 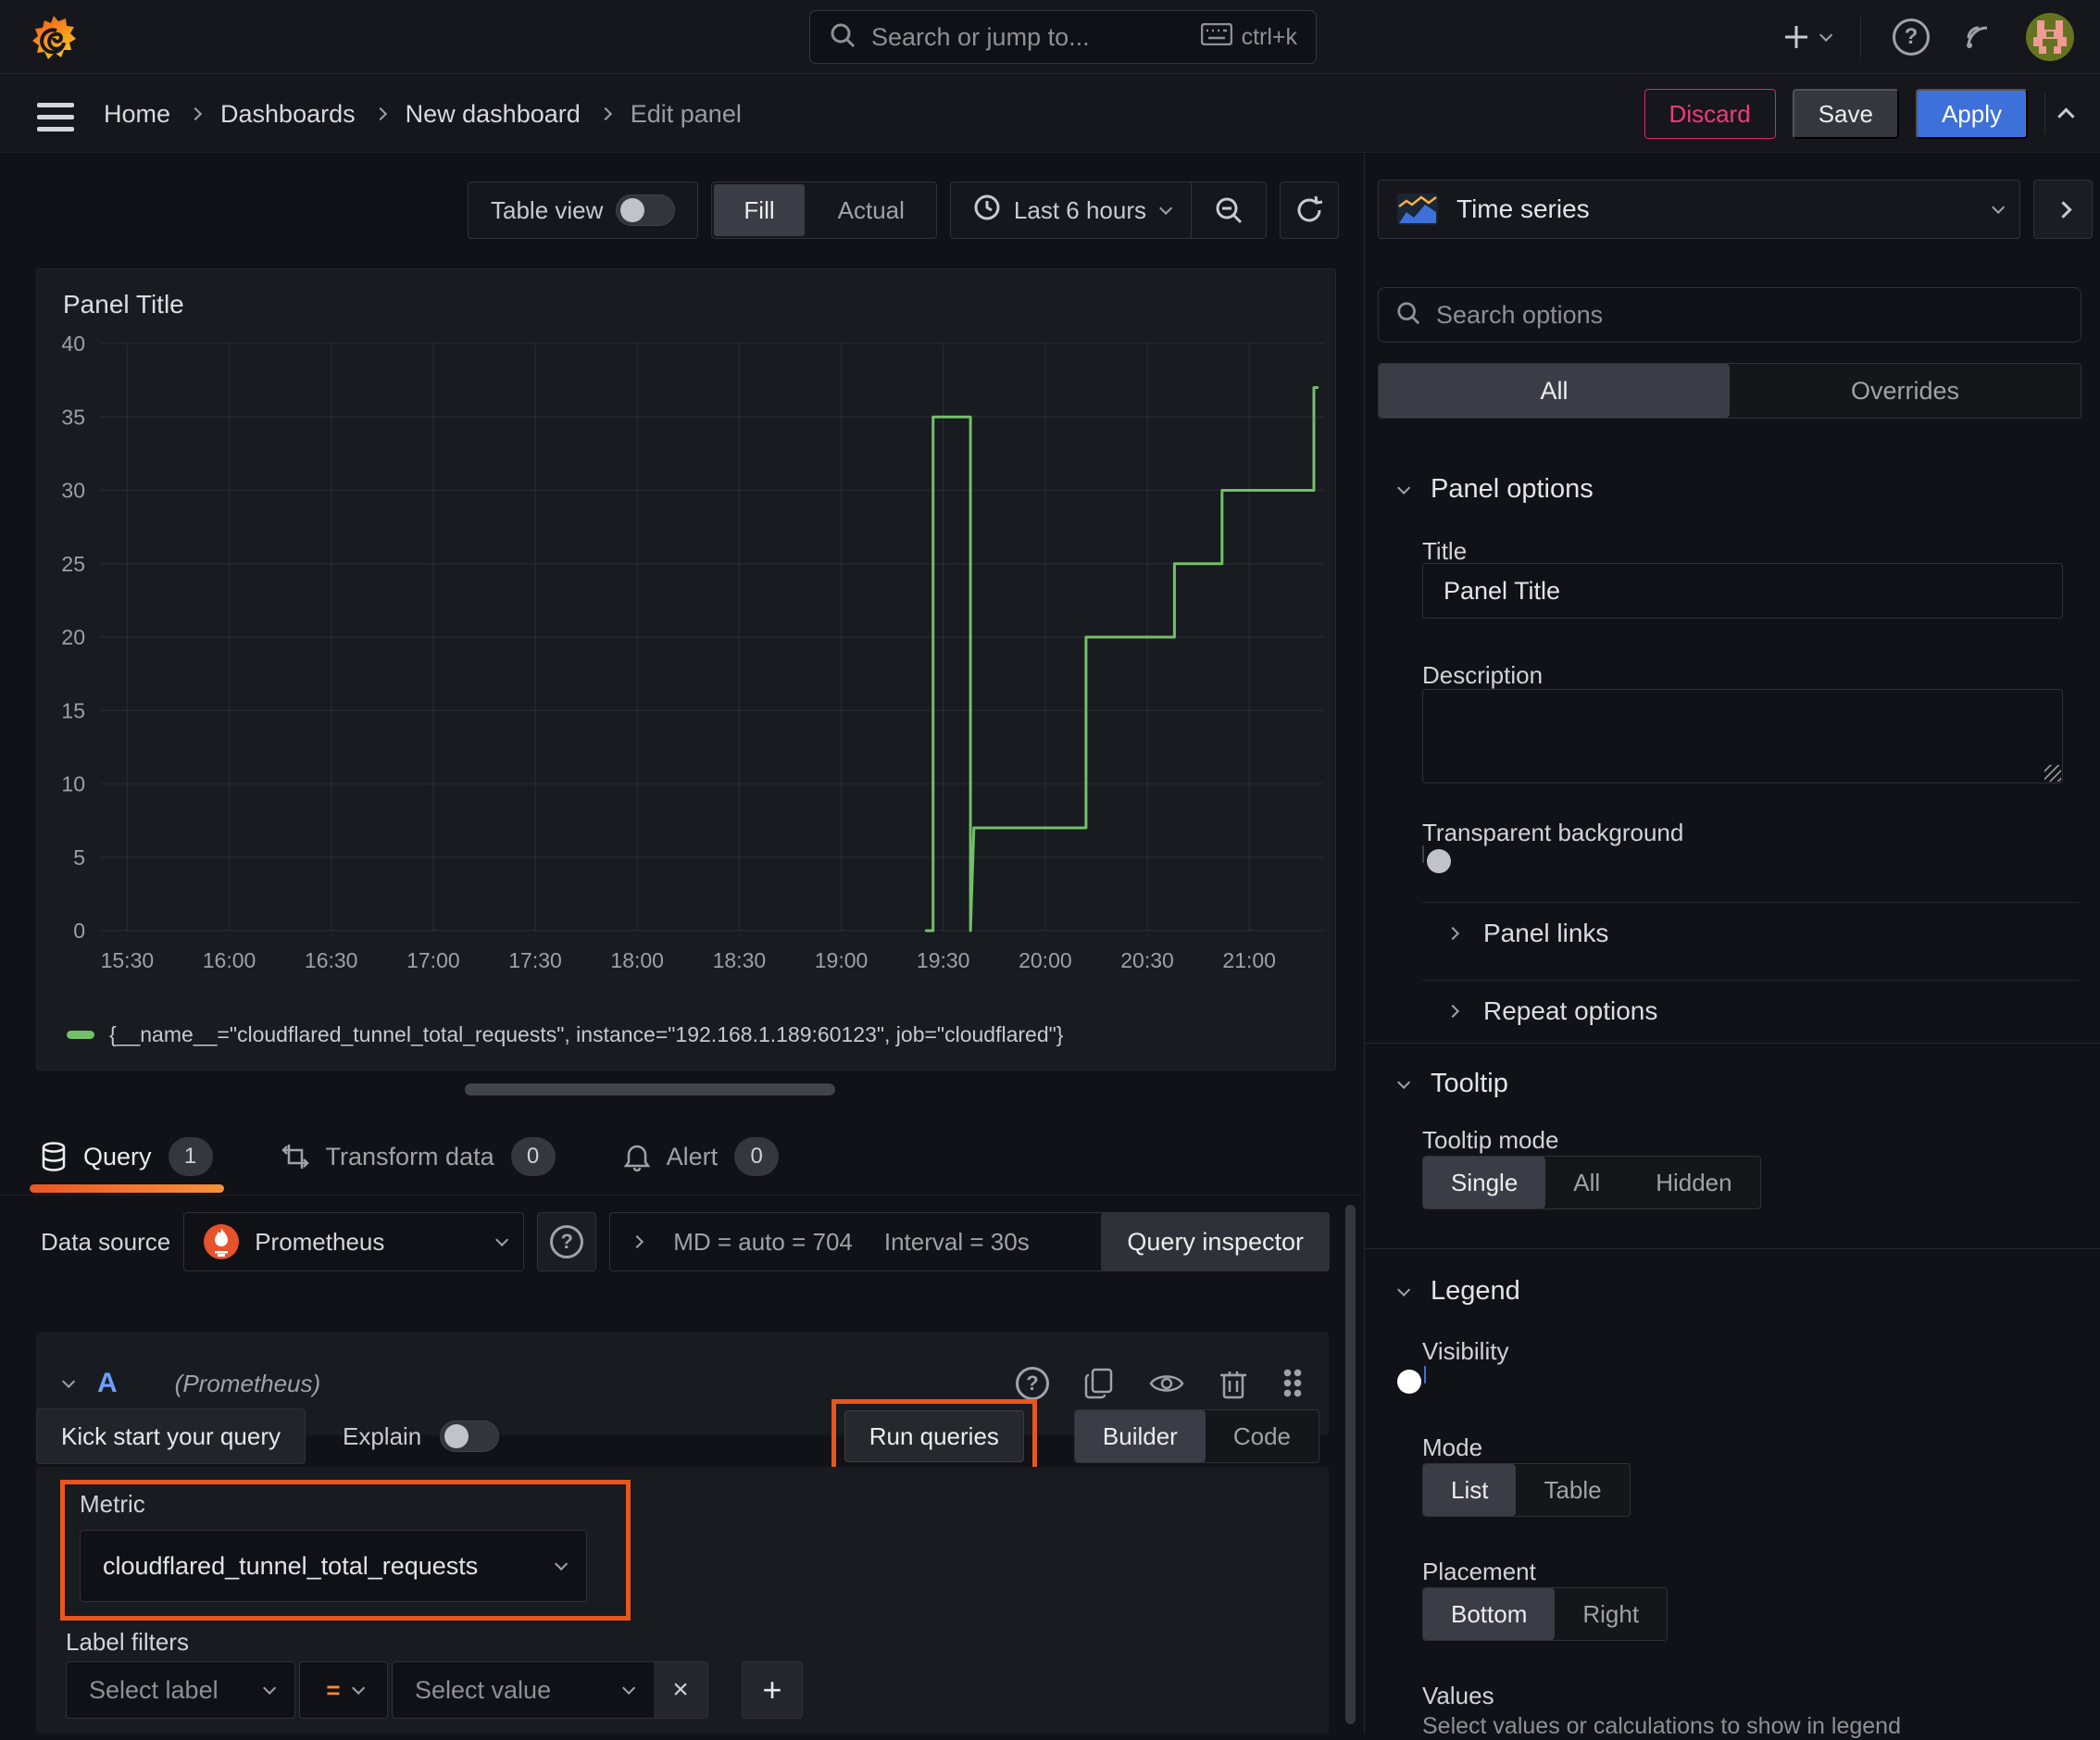 What do you see at coordinates (354, 1241) in the screenshot?
I see `datasource-picker: Prometheus` at bounding box center [354, 1241].